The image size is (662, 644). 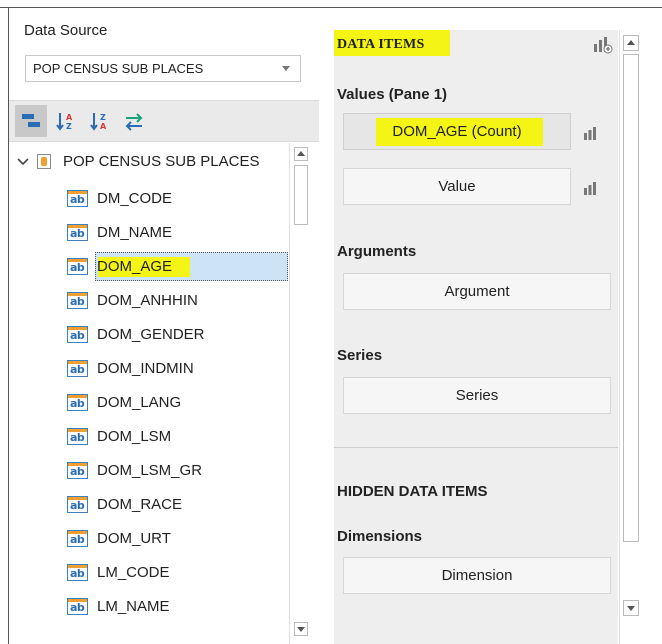 I want to click on tree-field-label: DOM_LSM, so click(x=134, y=436).